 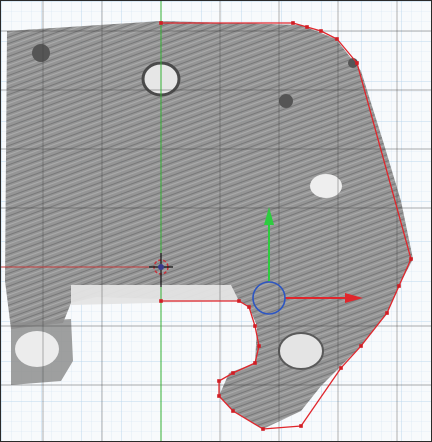 I want to click on sketch-hole-left, so click(x=37, y=349).